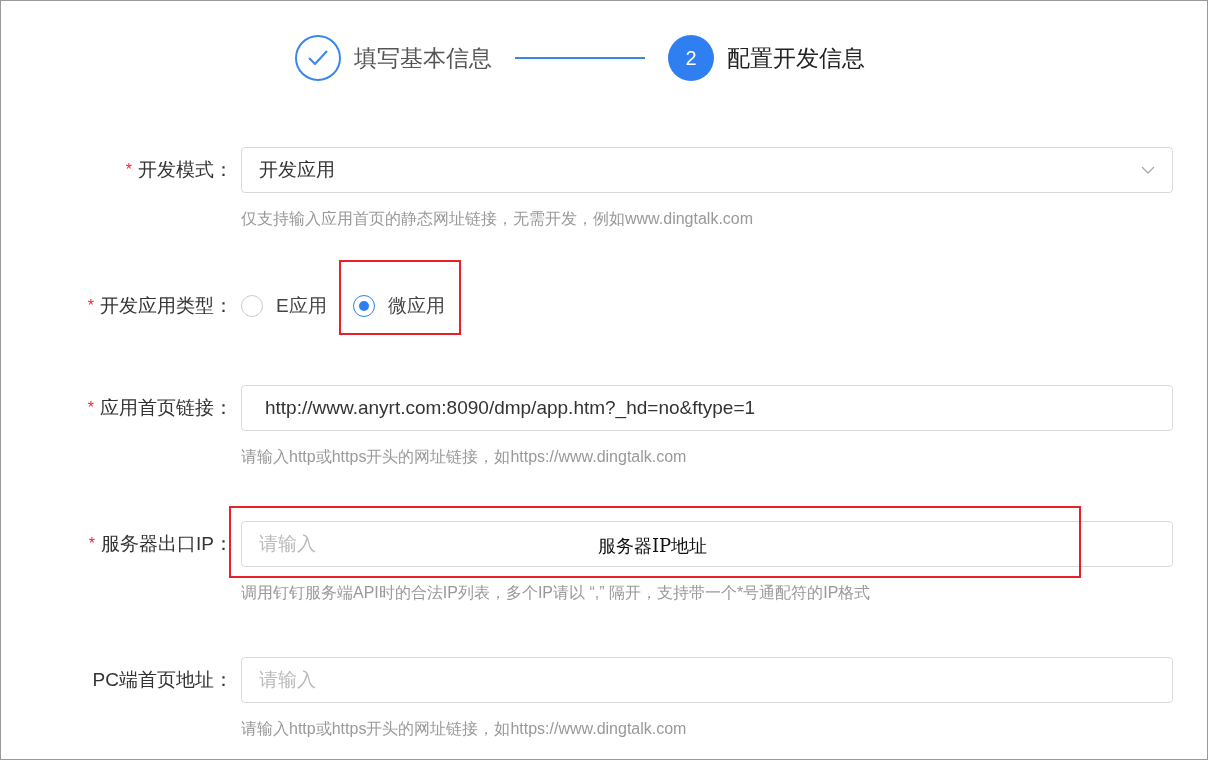 This screenshot has height=760, width=1208. What do you see at coordinates (167, 543) in the screenshot?
I see `field-label: 服务器出口IP：` at bounding box center [167, 543].